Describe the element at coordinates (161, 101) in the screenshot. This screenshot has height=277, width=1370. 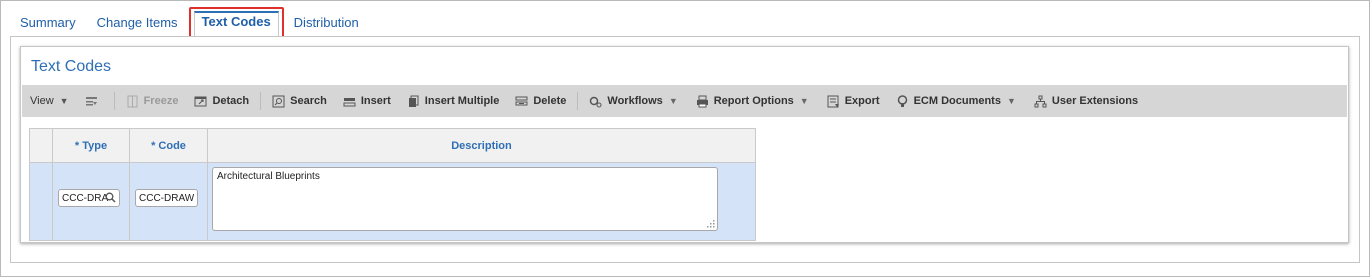
I see `freeze-label: Freeze` at that location.